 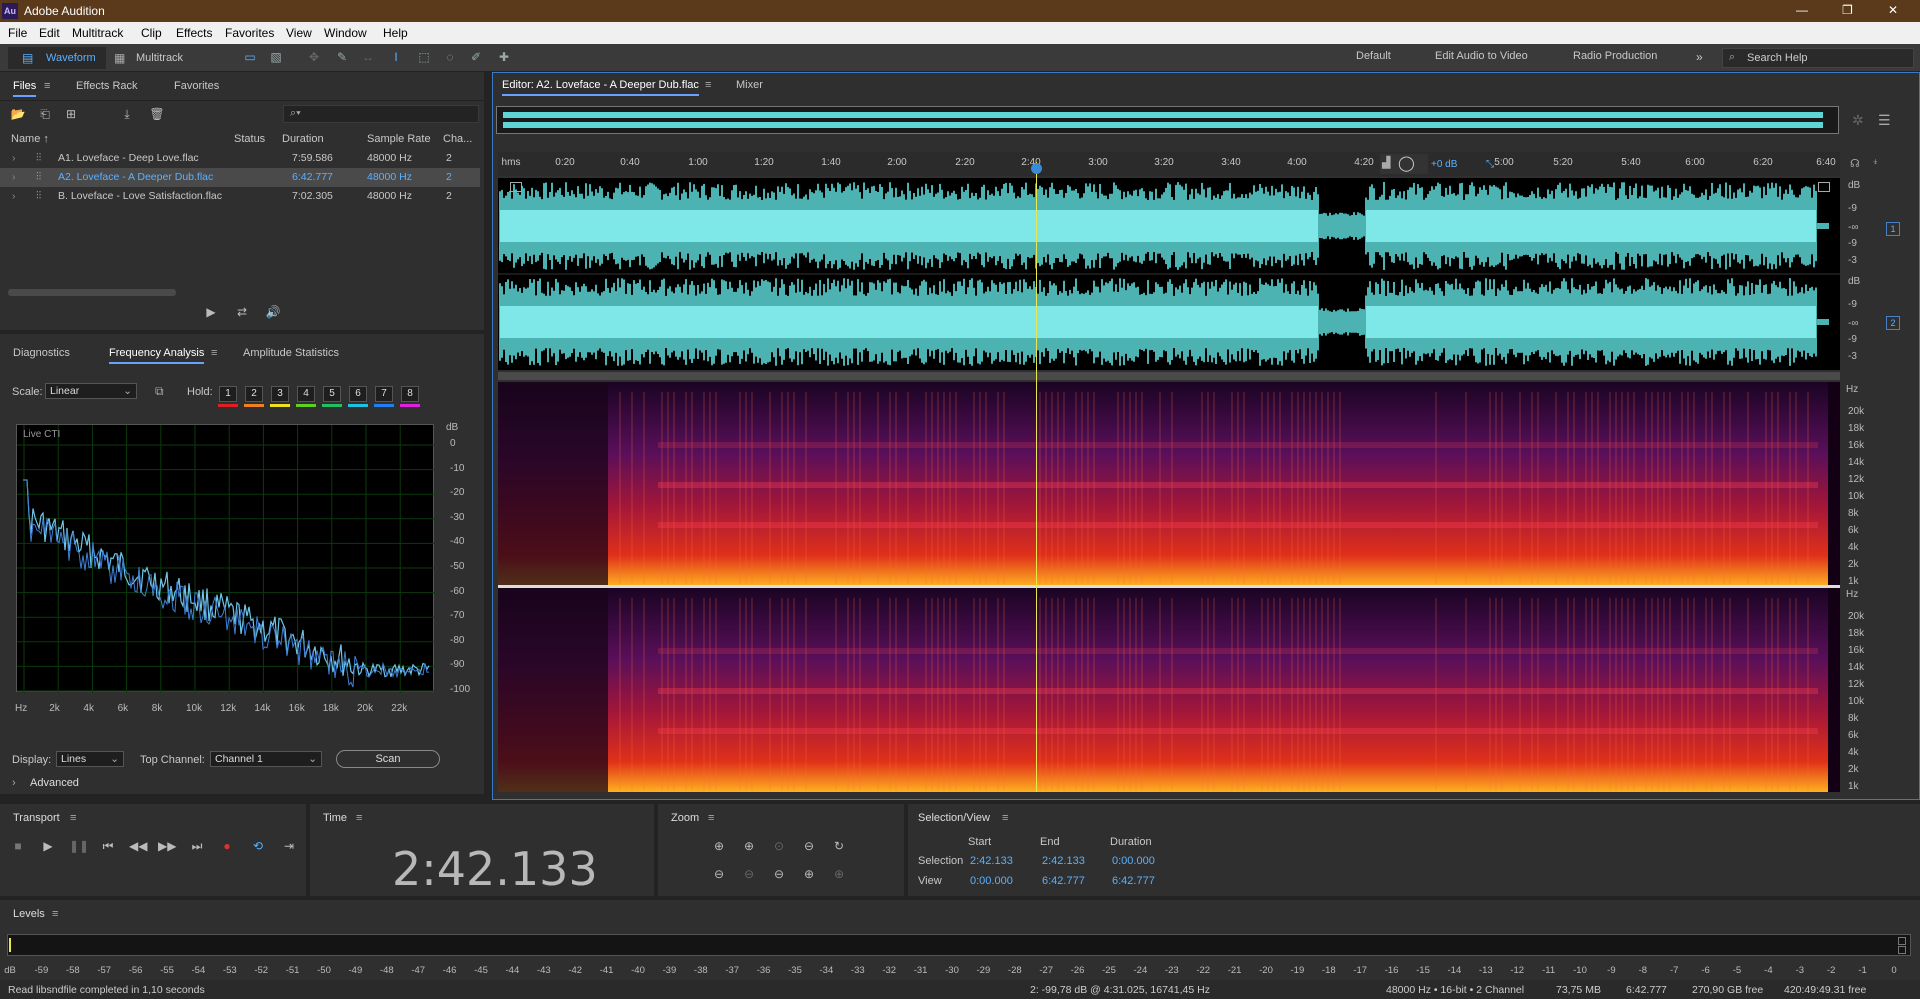 I want to click on hold-button-8: 8, so click(x=410, y=394).